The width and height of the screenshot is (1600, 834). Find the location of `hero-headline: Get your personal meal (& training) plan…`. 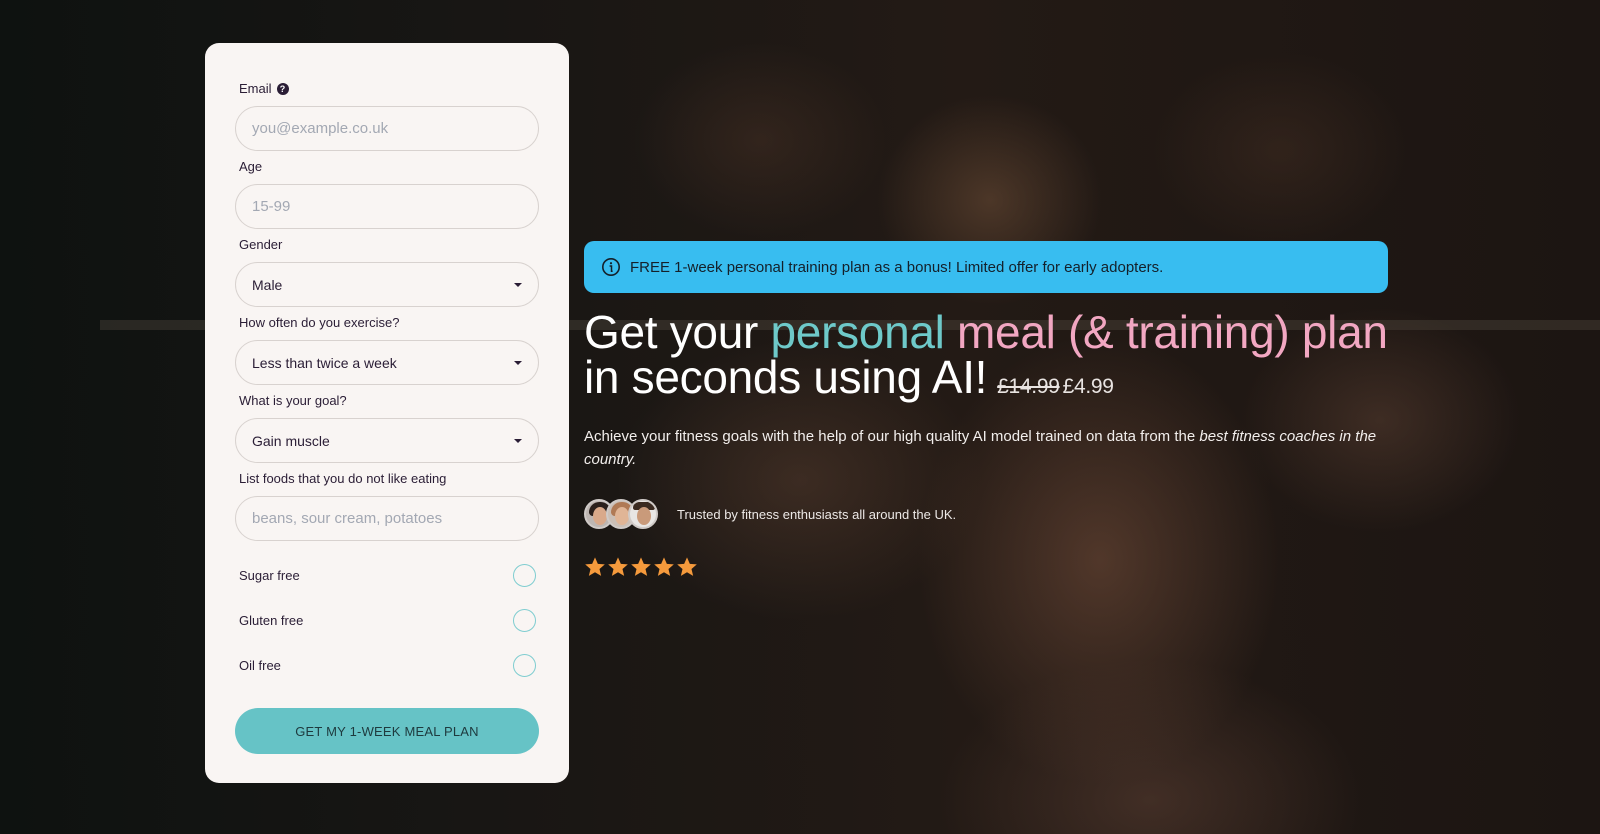

hero-headline: Get your personal meal (& training) plan… is located at coordinates (994, 359).